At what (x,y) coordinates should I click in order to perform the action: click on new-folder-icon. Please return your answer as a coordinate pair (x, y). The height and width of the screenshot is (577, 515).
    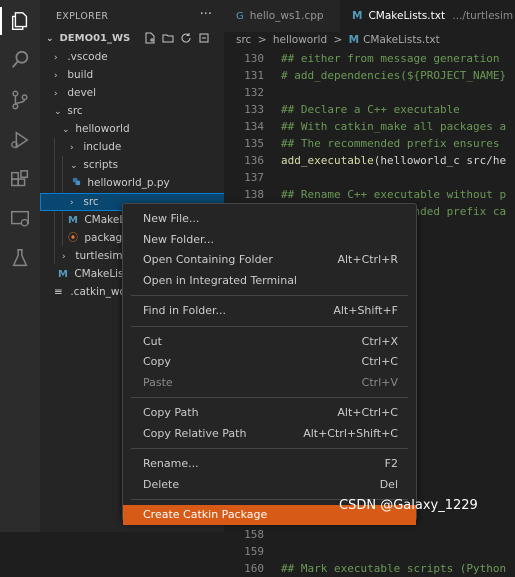
    Looking at the image, I should click on (168, 38).